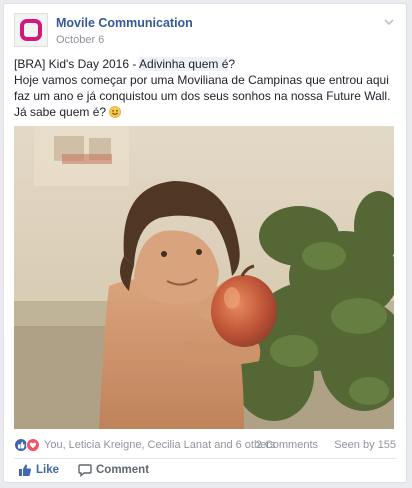 This screenshot has height=488, width=412. I want to click on post-header: Movile Communication October 6, so click(205, 31).